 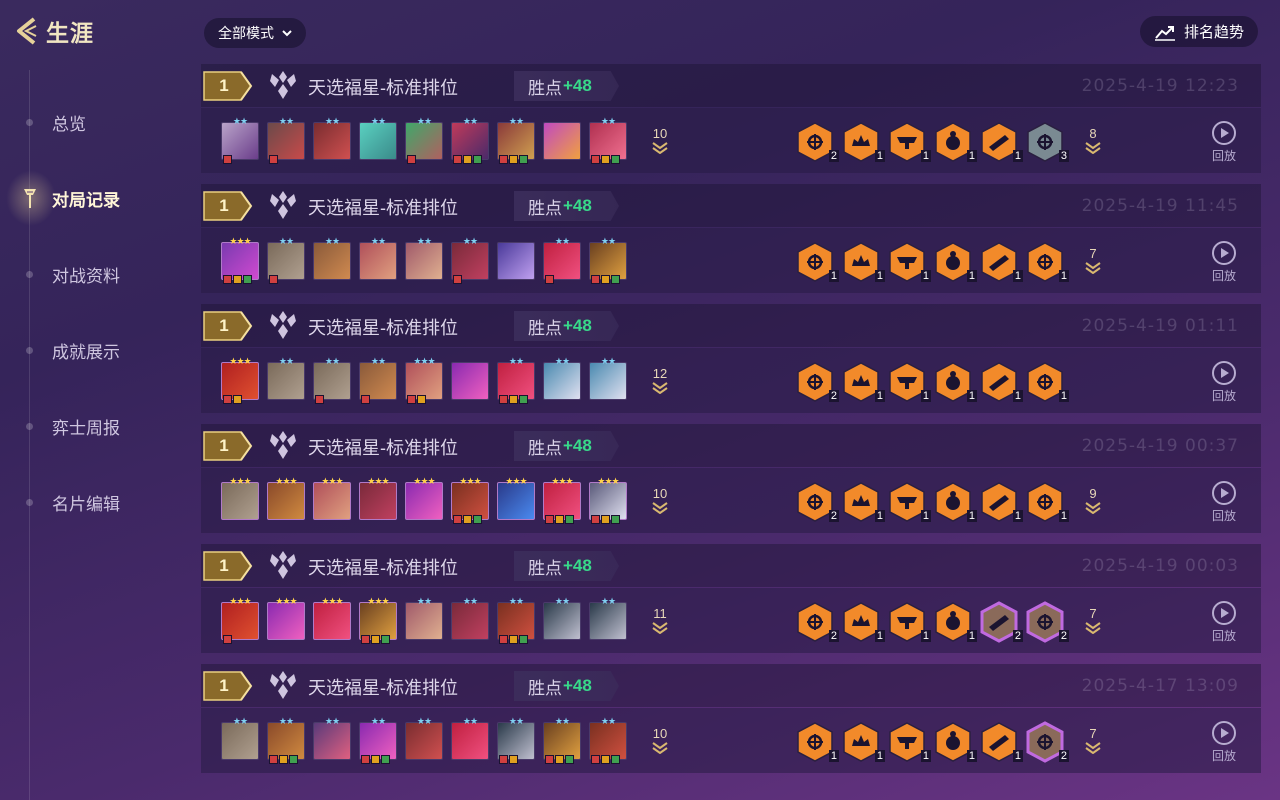 What do you see at coordinates (1047, 142) in the screenshot?
I see `trait-hexagon: 3` at bounding box center [1047, 142].